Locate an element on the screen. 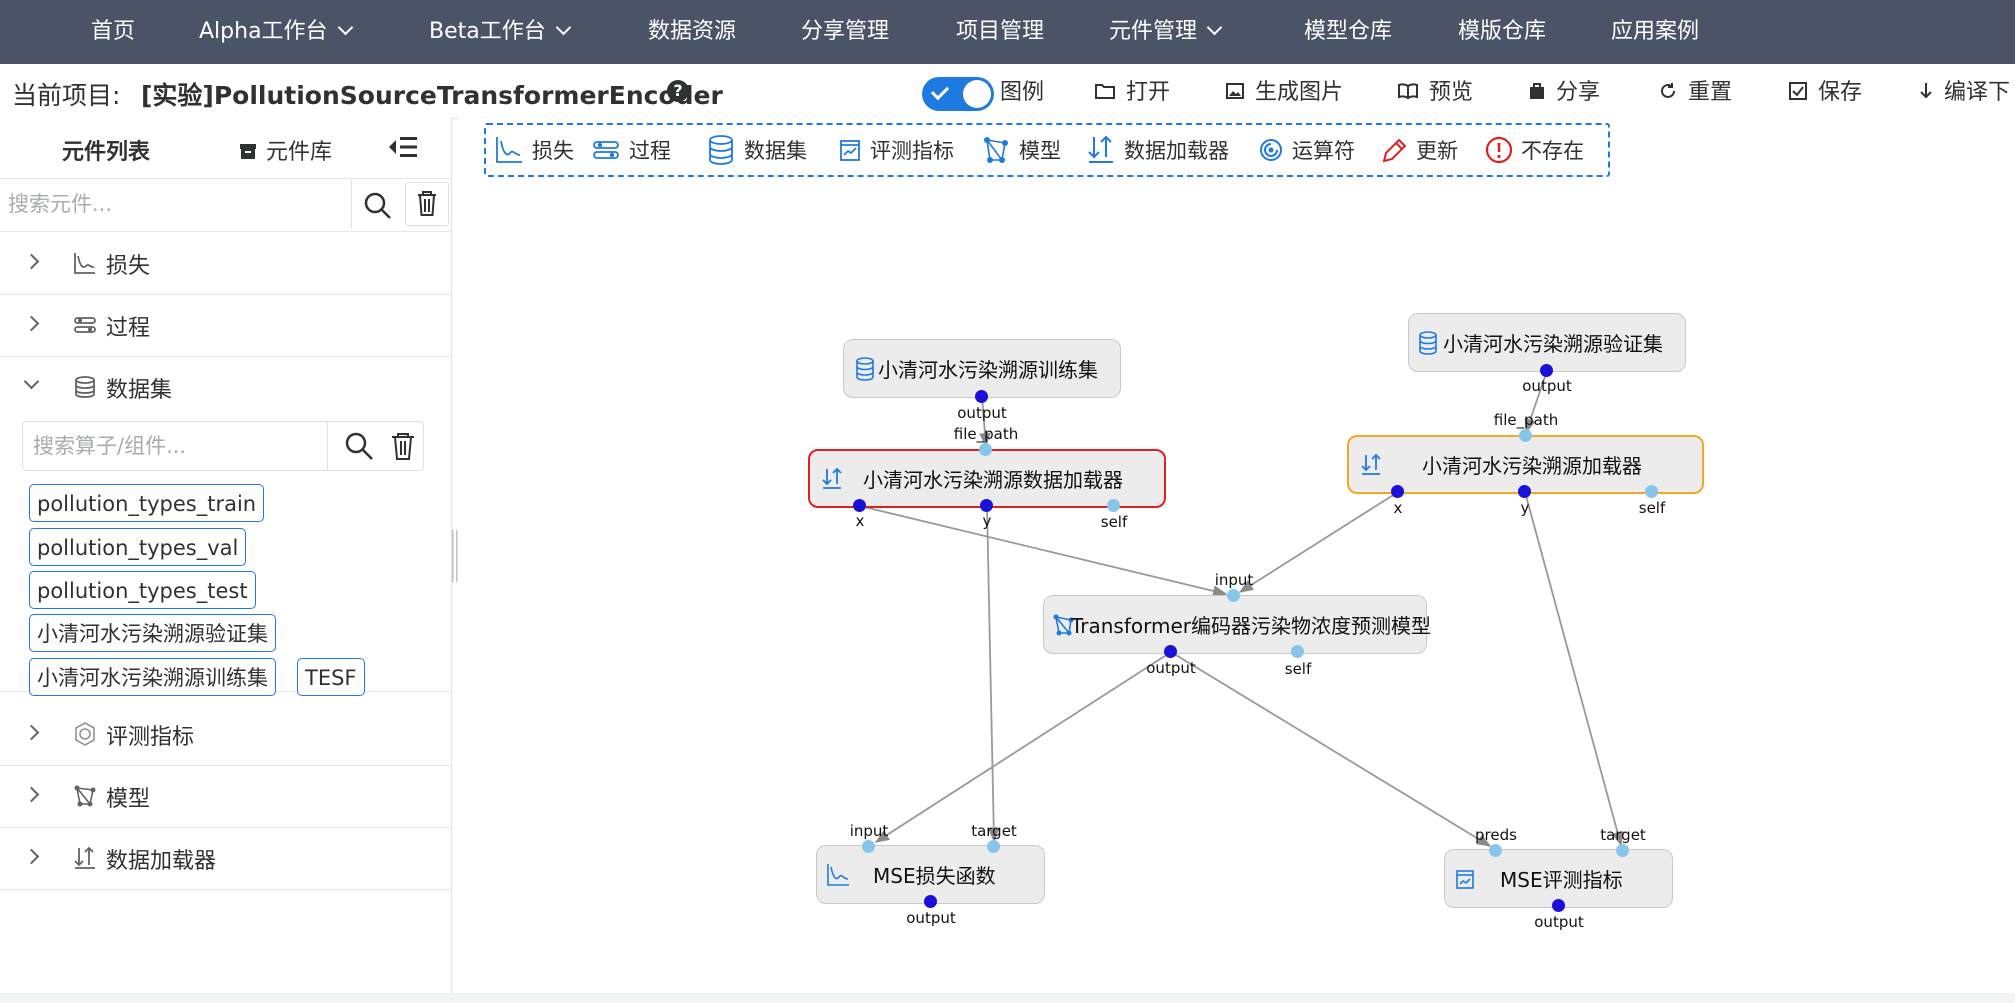 Image resolution: width=2015 pixels, height=1003 pixels. share-button: 分享 is located at coordinates (1564, 93).